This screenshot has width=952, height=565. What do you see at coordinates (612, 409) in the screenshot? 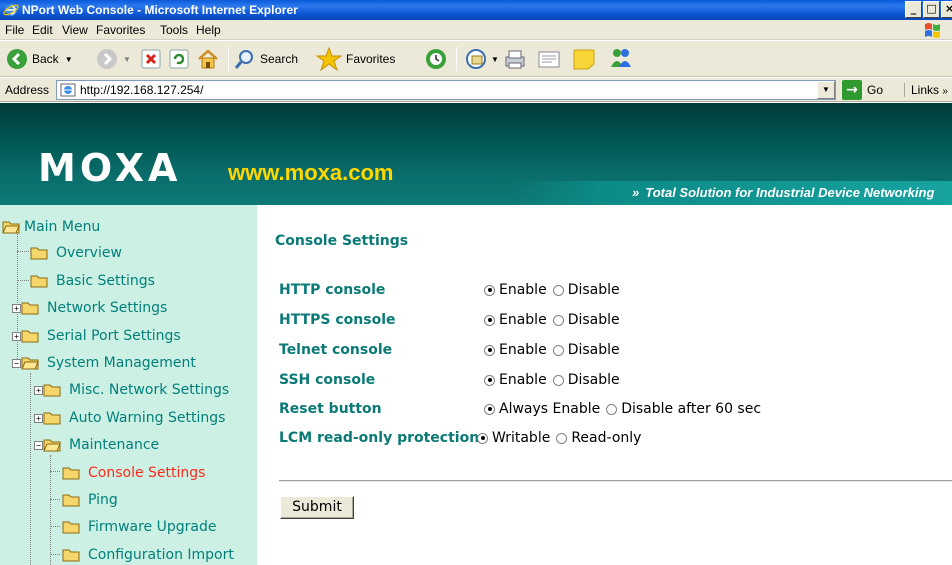
I see `radio-disable-after-60-sec` at bounding box center [612, 409].